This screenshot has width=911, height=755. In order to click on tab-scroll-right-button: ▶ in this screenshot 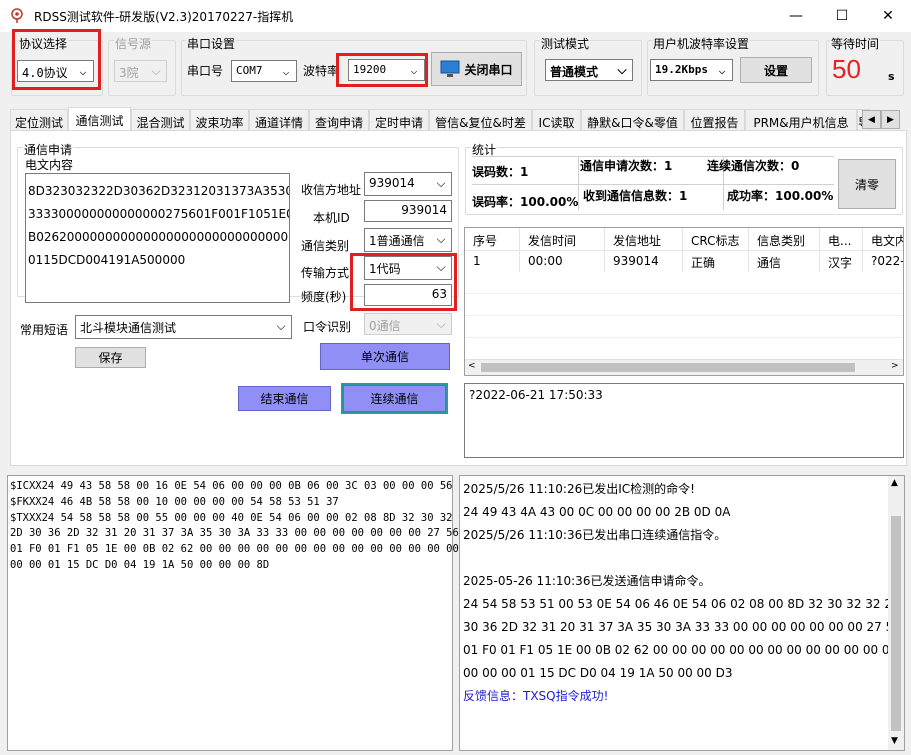, I will do `click(890, 119)`.